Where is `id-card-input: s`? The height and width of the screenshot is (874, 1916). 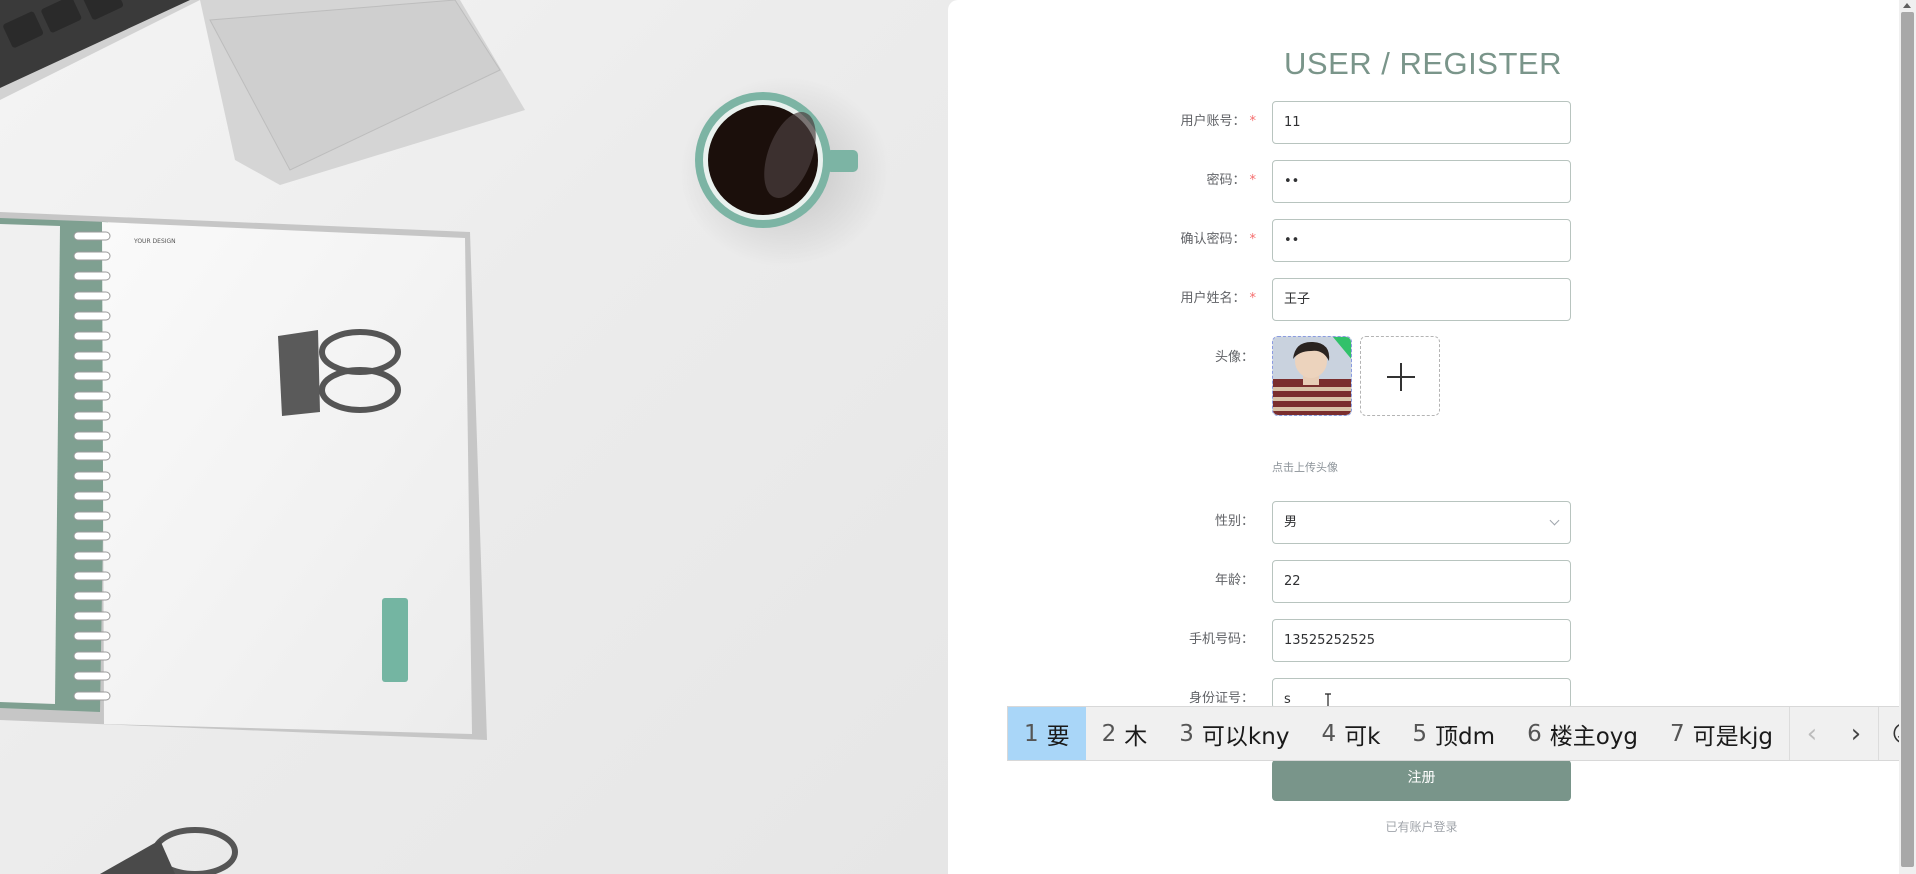 id-card-input: s is located at coordinates (1421, 693).